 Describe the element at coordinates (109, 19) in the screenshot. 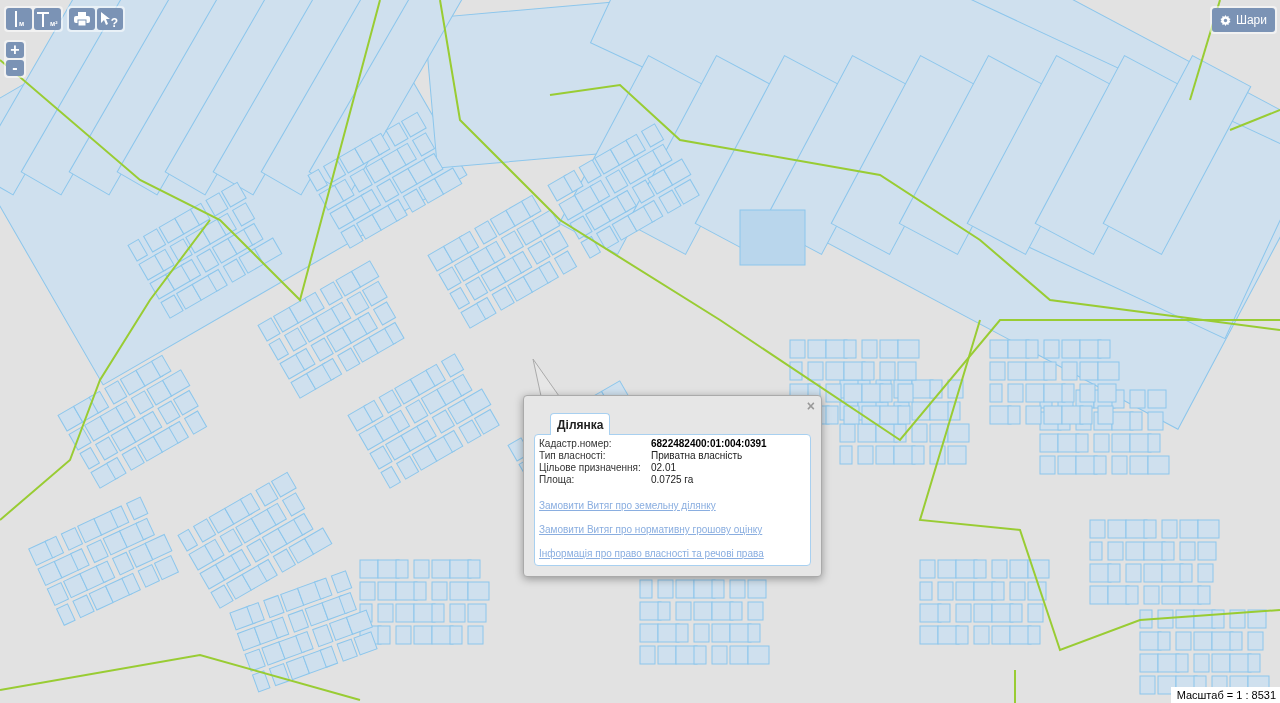

I see `identify-button: ?` at that location.